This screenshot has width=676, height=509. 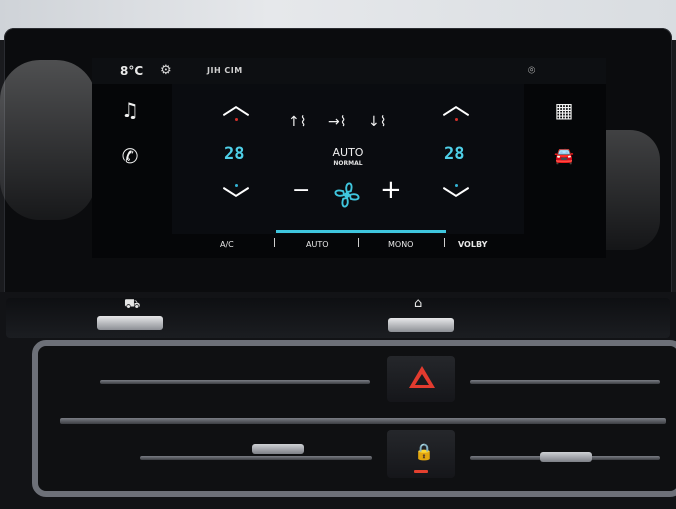 I want to click on climate-mode-sub: NORMAL, so click(x=348, y=163).